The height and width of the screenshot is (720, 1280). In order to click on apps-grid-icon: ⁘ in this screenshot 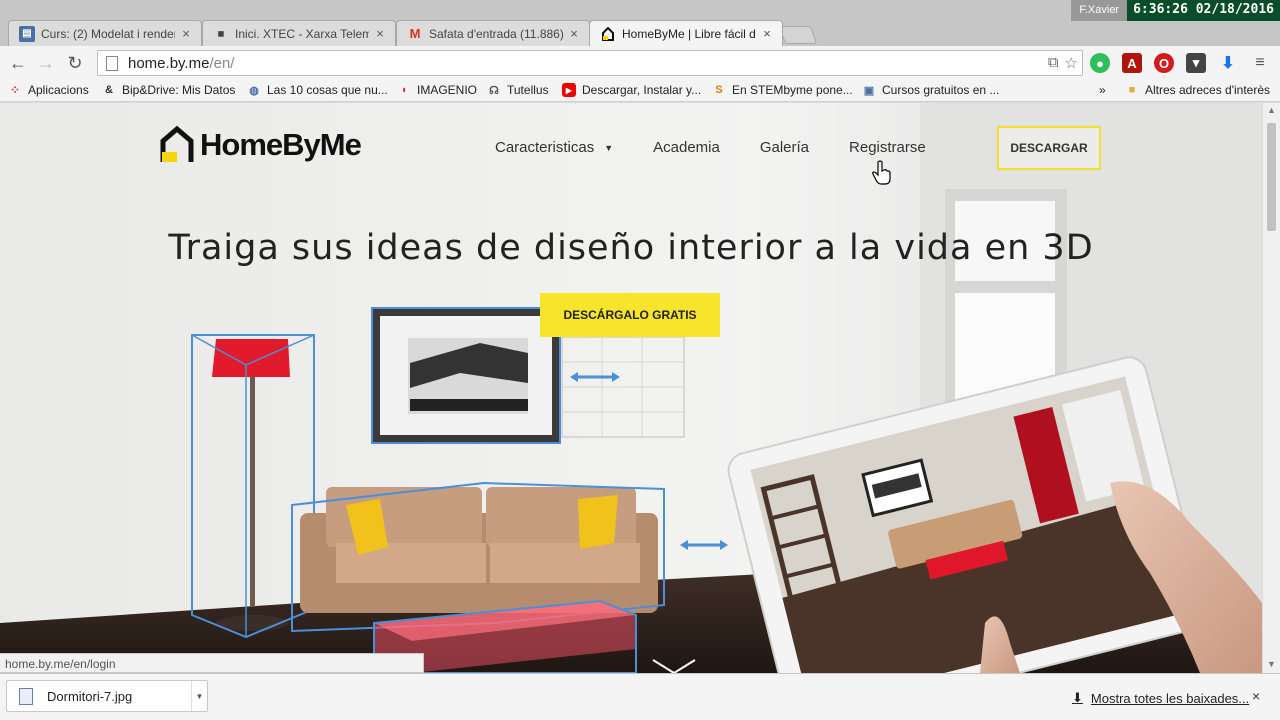, I will do `click(15, 90)`.